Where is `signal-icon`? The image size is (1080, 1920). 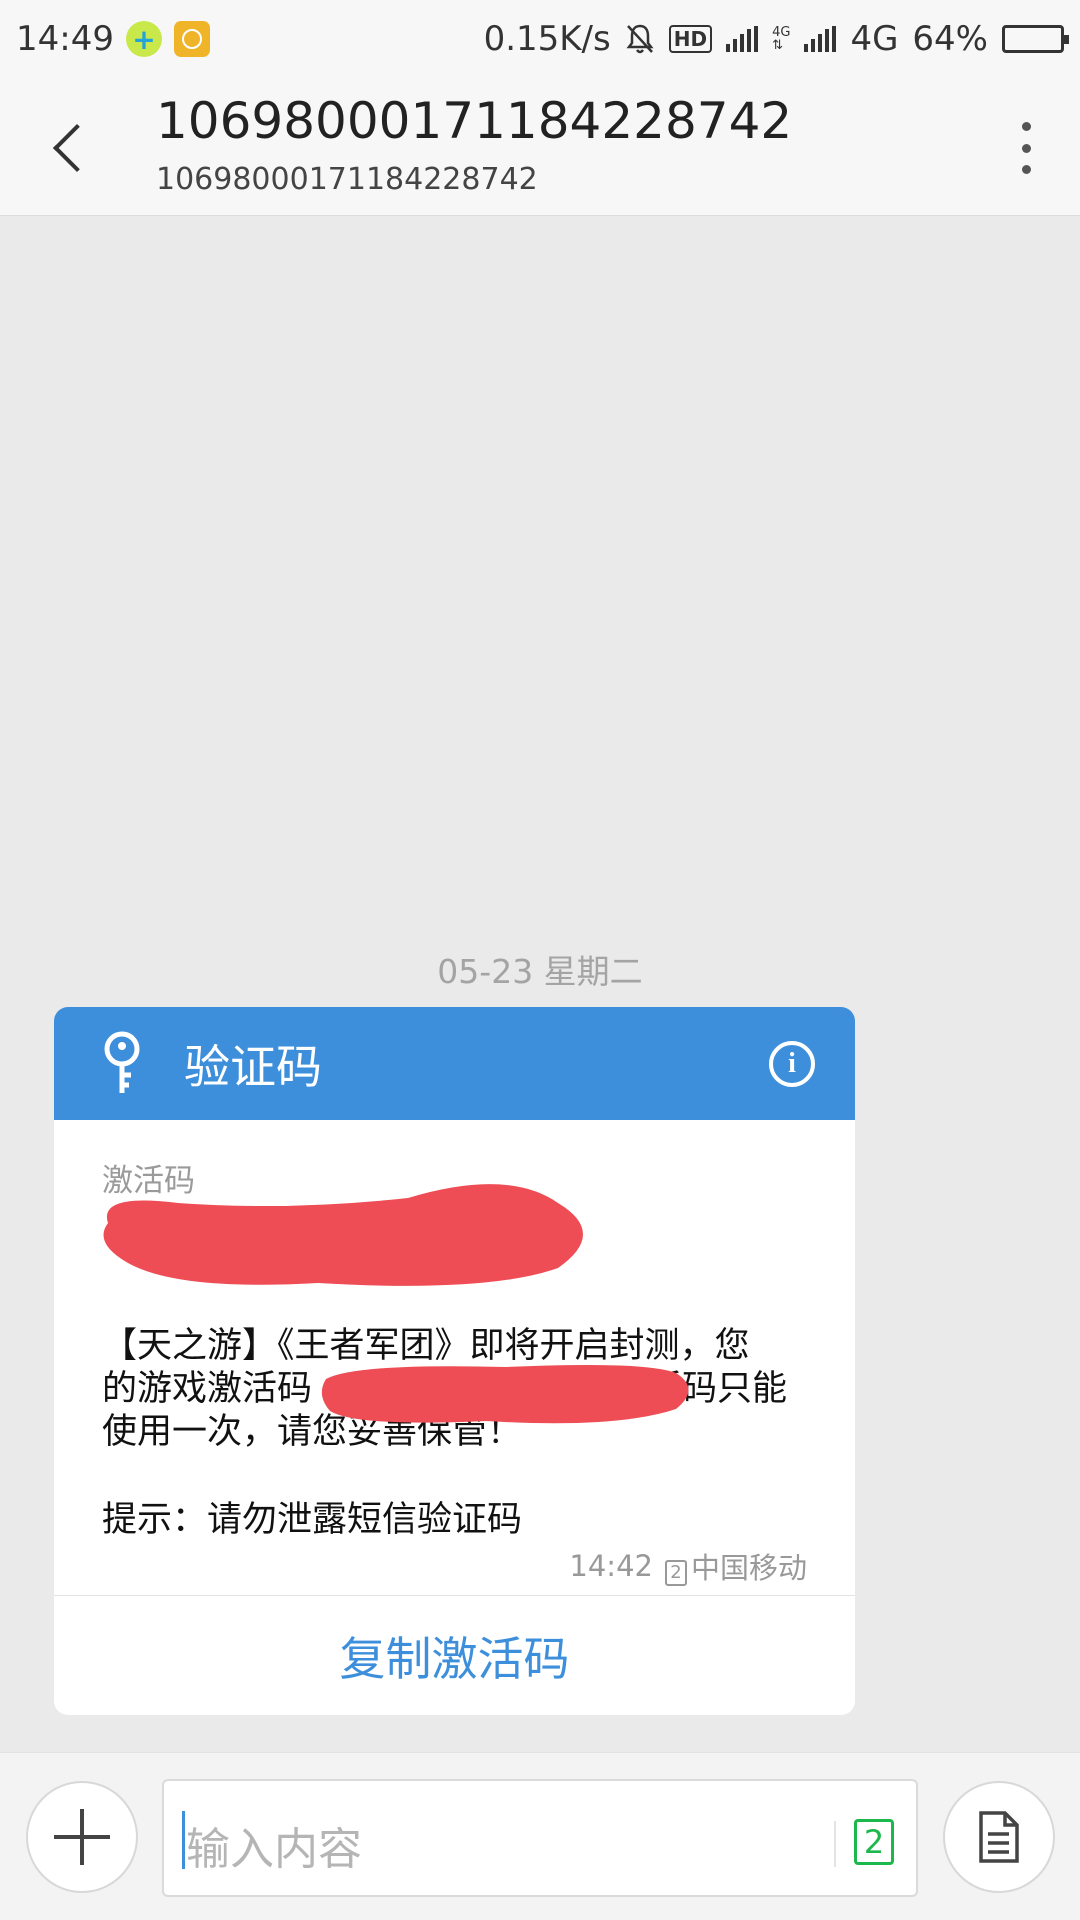
signal-icon is located at coordinates (742, 39).